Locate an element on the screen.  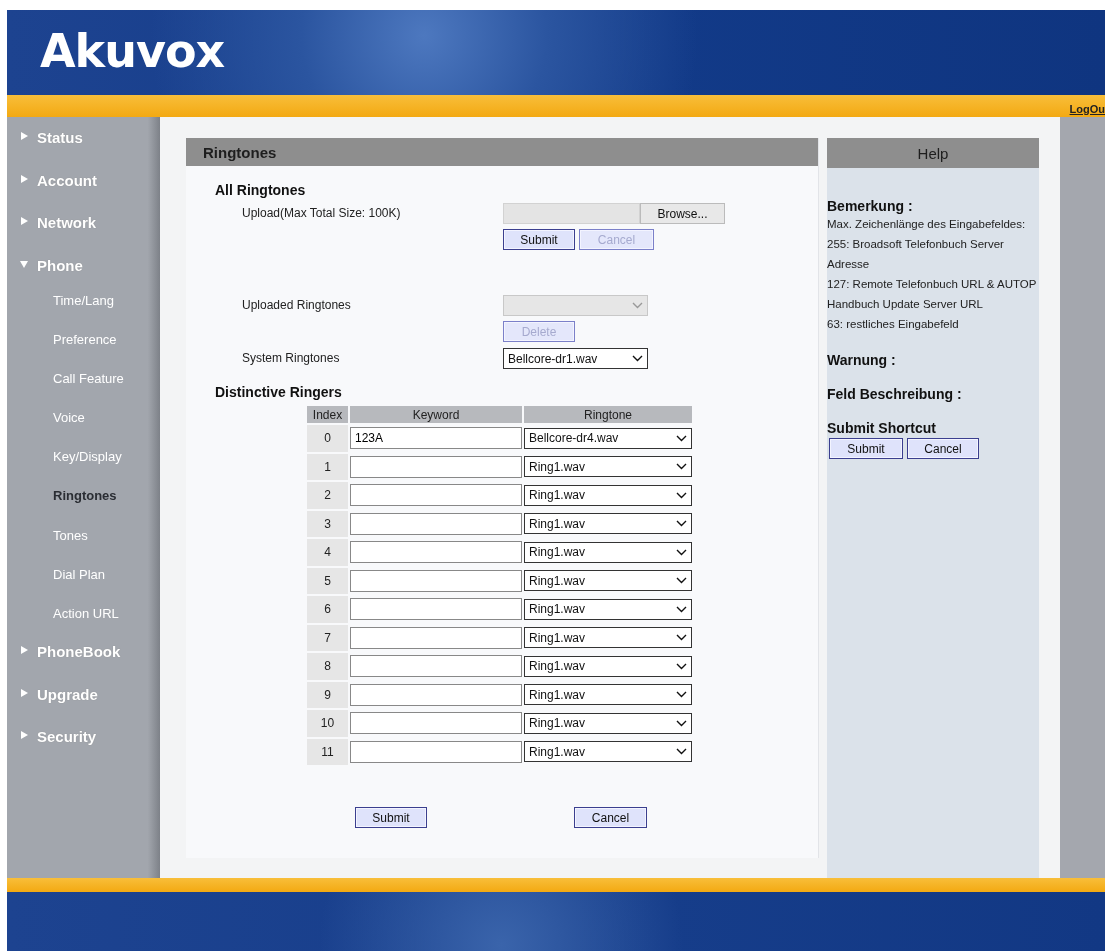
table-cell: 10 is located at coordinates (327, 723).